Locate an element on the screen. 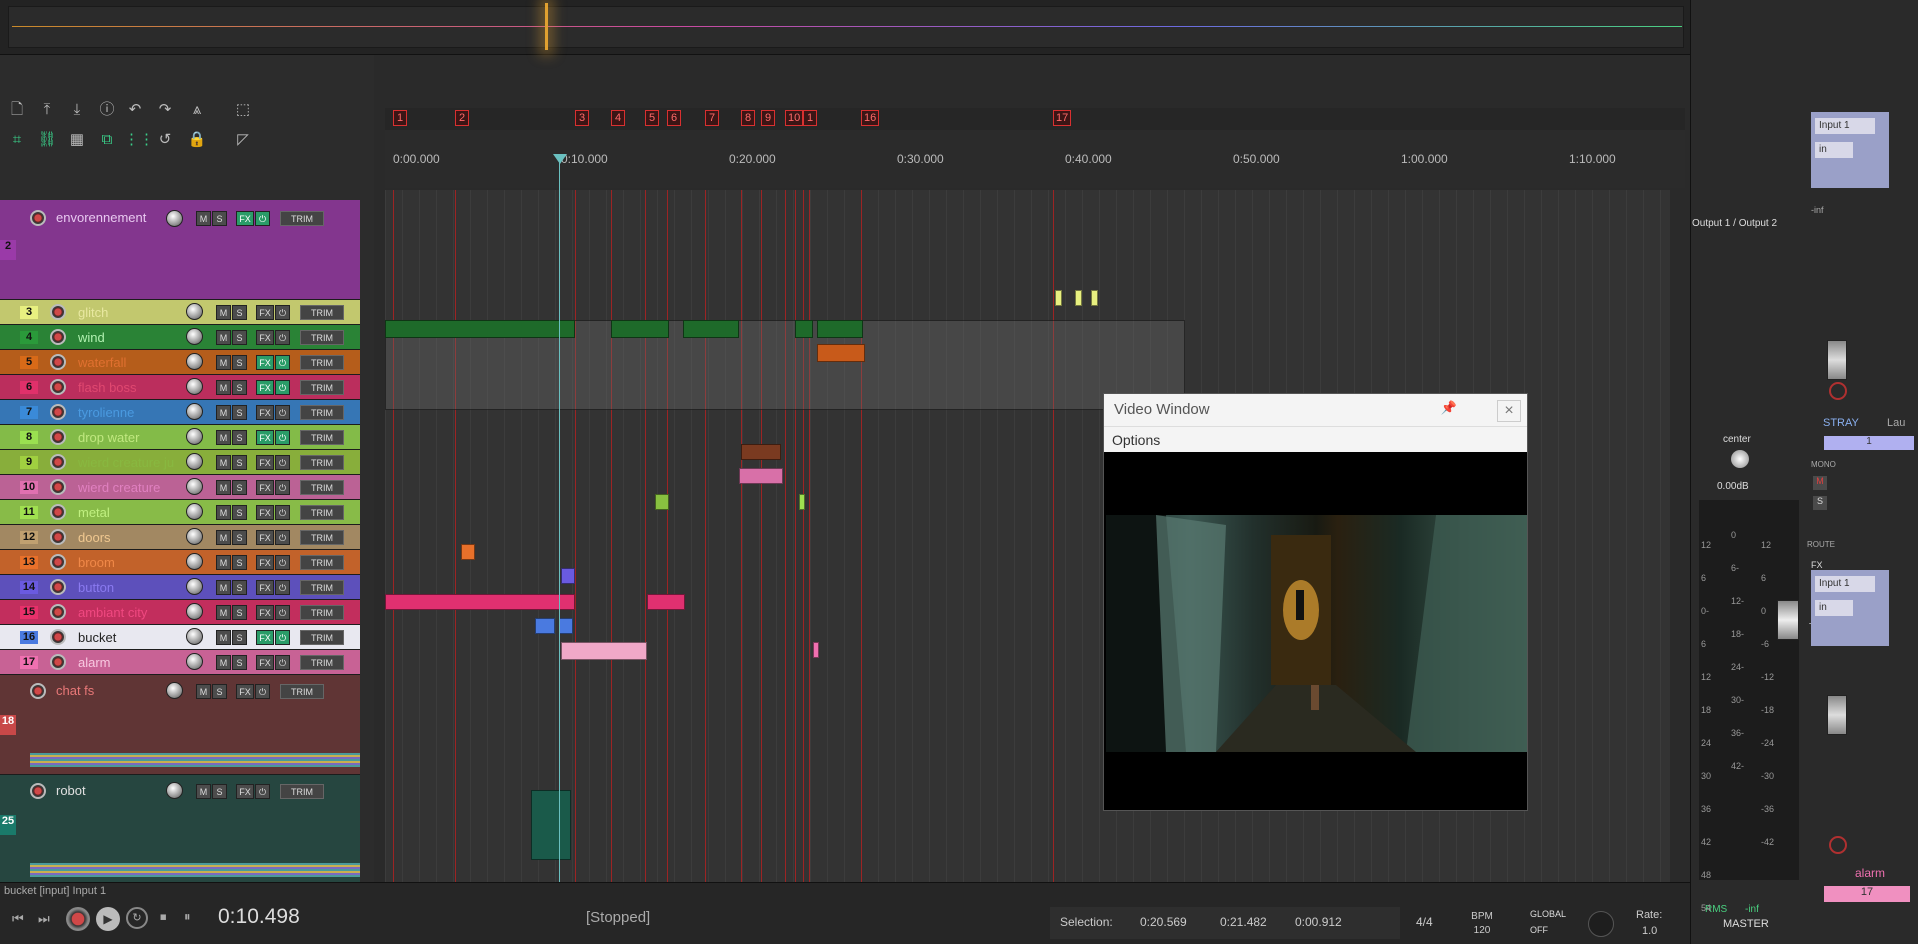 The image size is (1918, 944). mixer-alarm-number: 17 is located at coordinates (1867, 894).